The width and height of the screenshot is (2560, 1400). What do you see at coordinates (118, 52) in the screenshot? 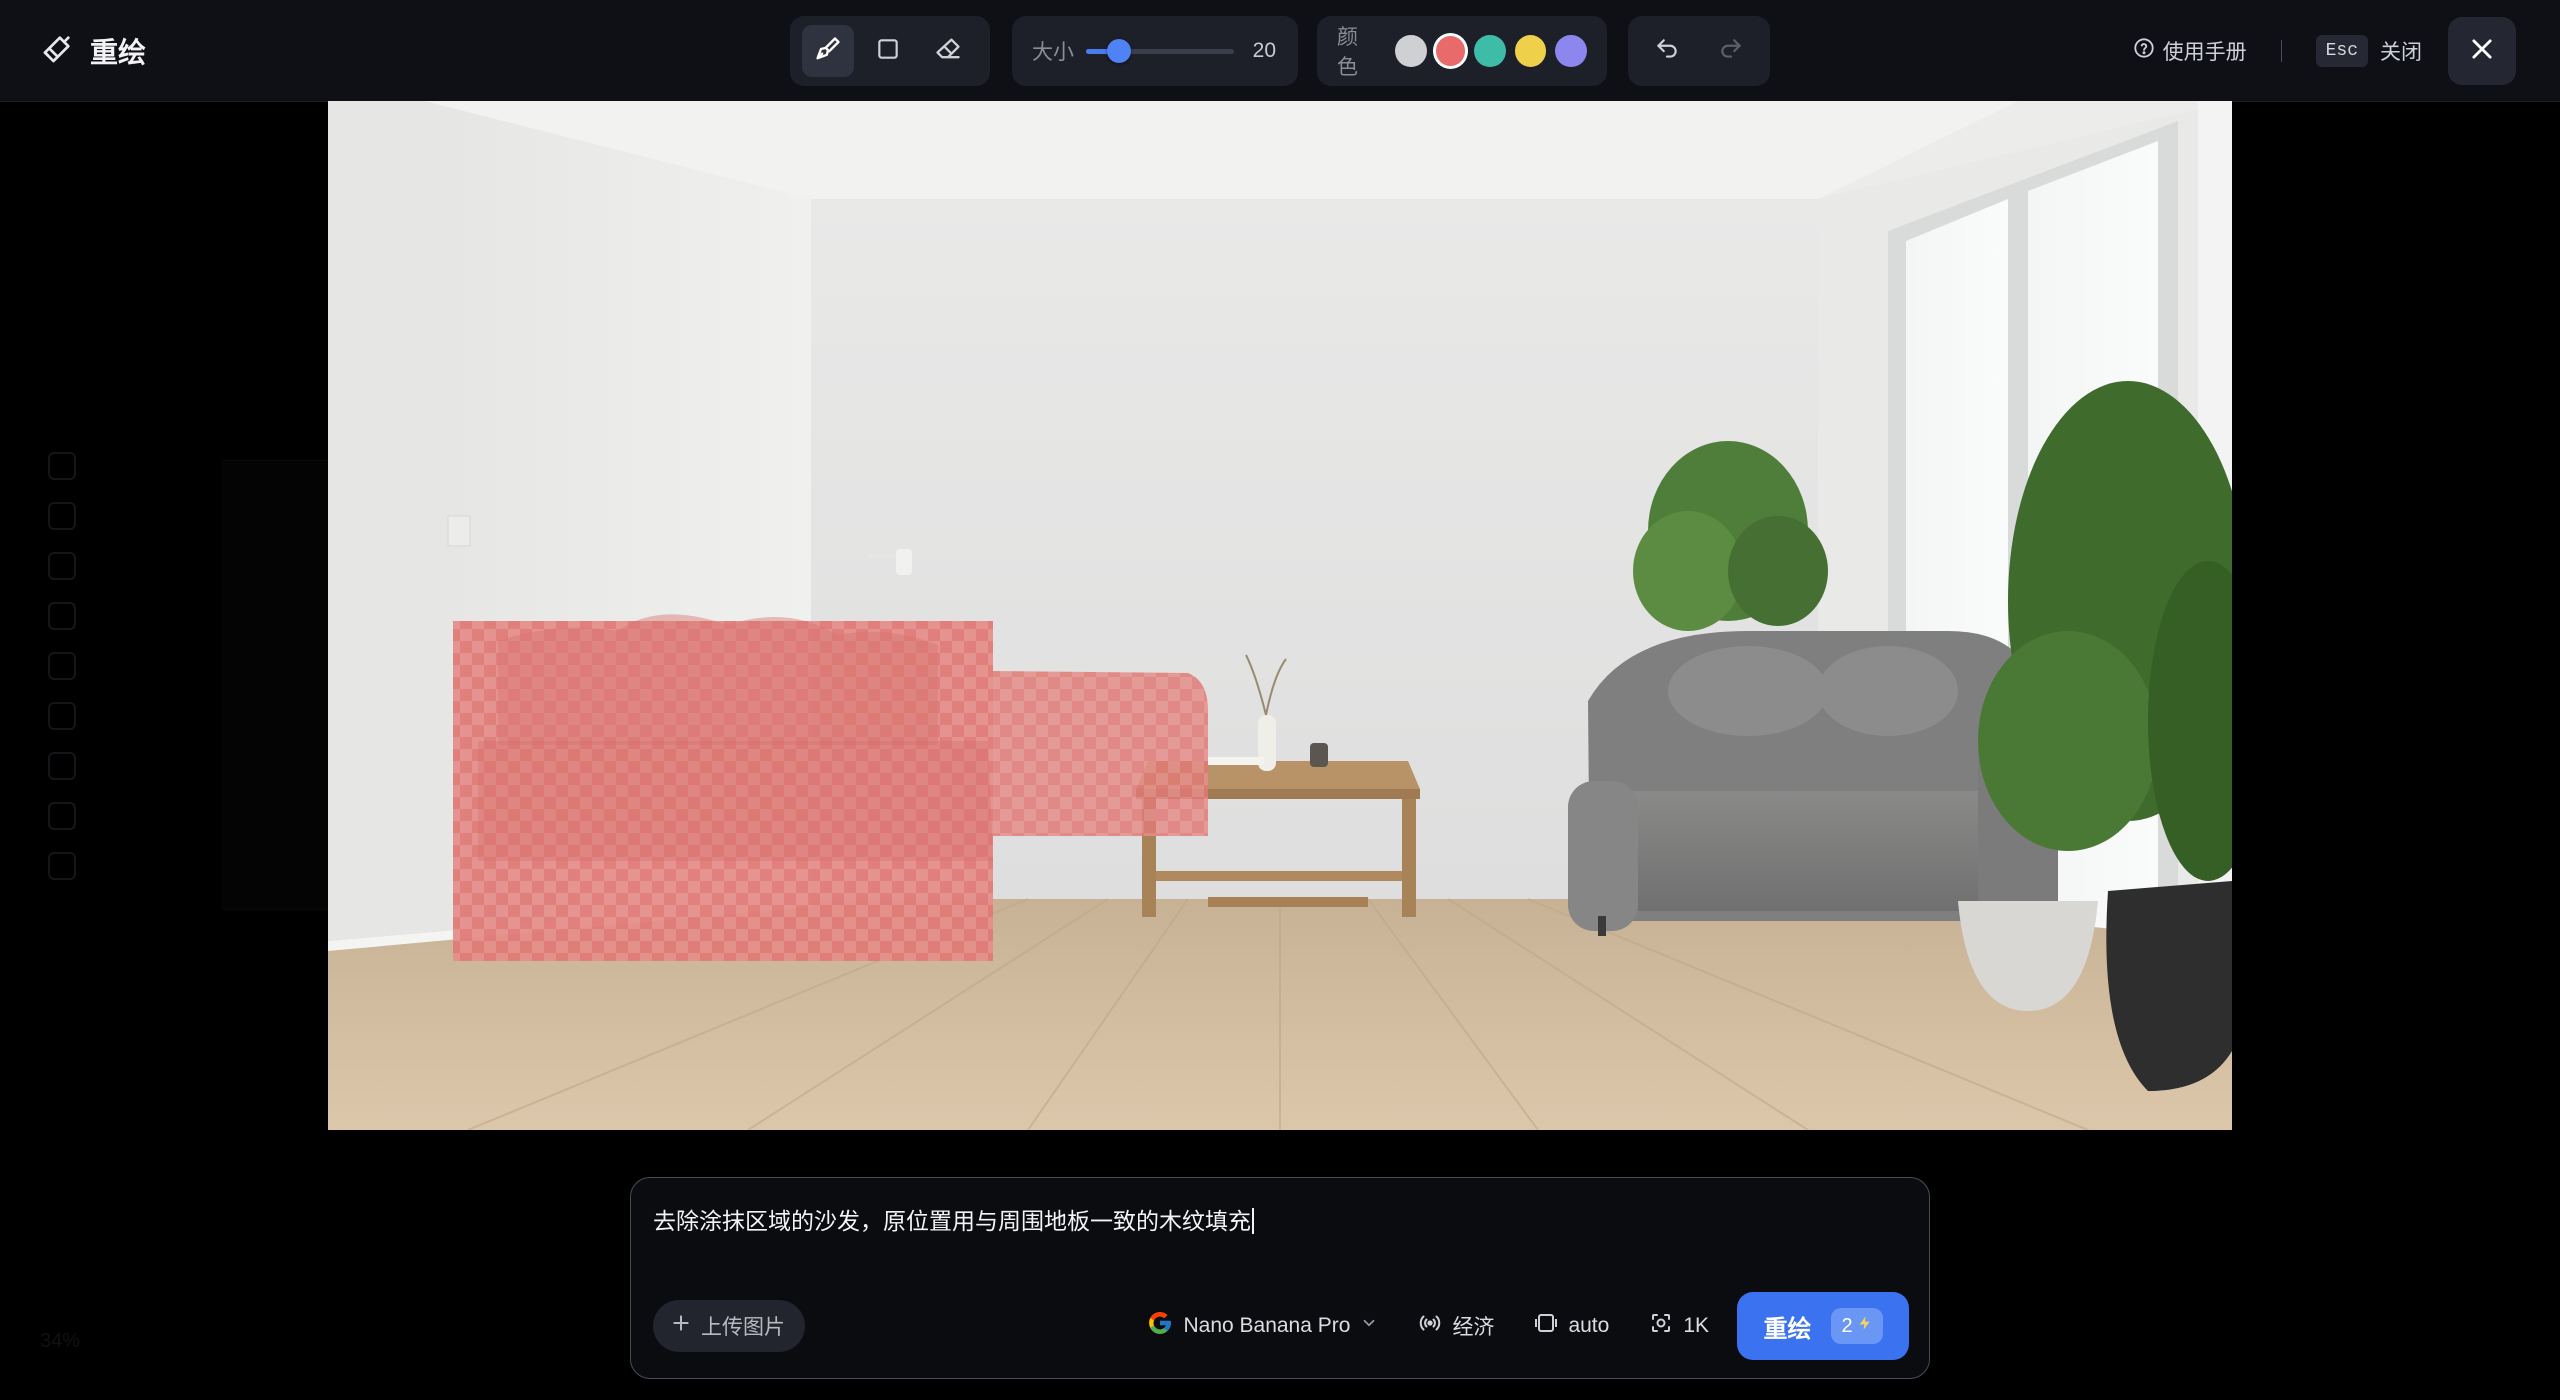
I see `page-title: 重绘` at bounding box center [118, 52].